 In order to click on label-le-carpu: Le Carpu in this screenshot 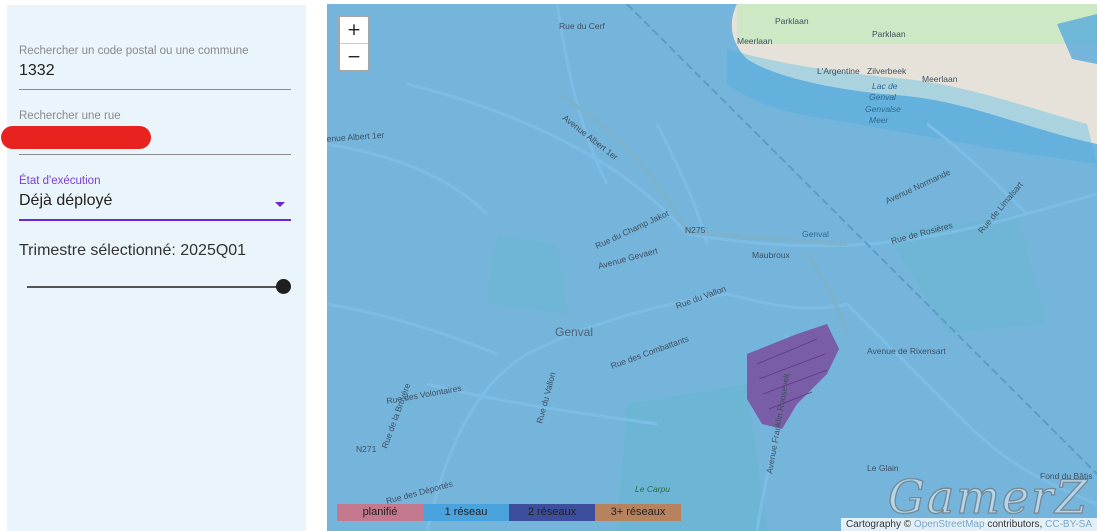, I will do `click(652, 489)`.